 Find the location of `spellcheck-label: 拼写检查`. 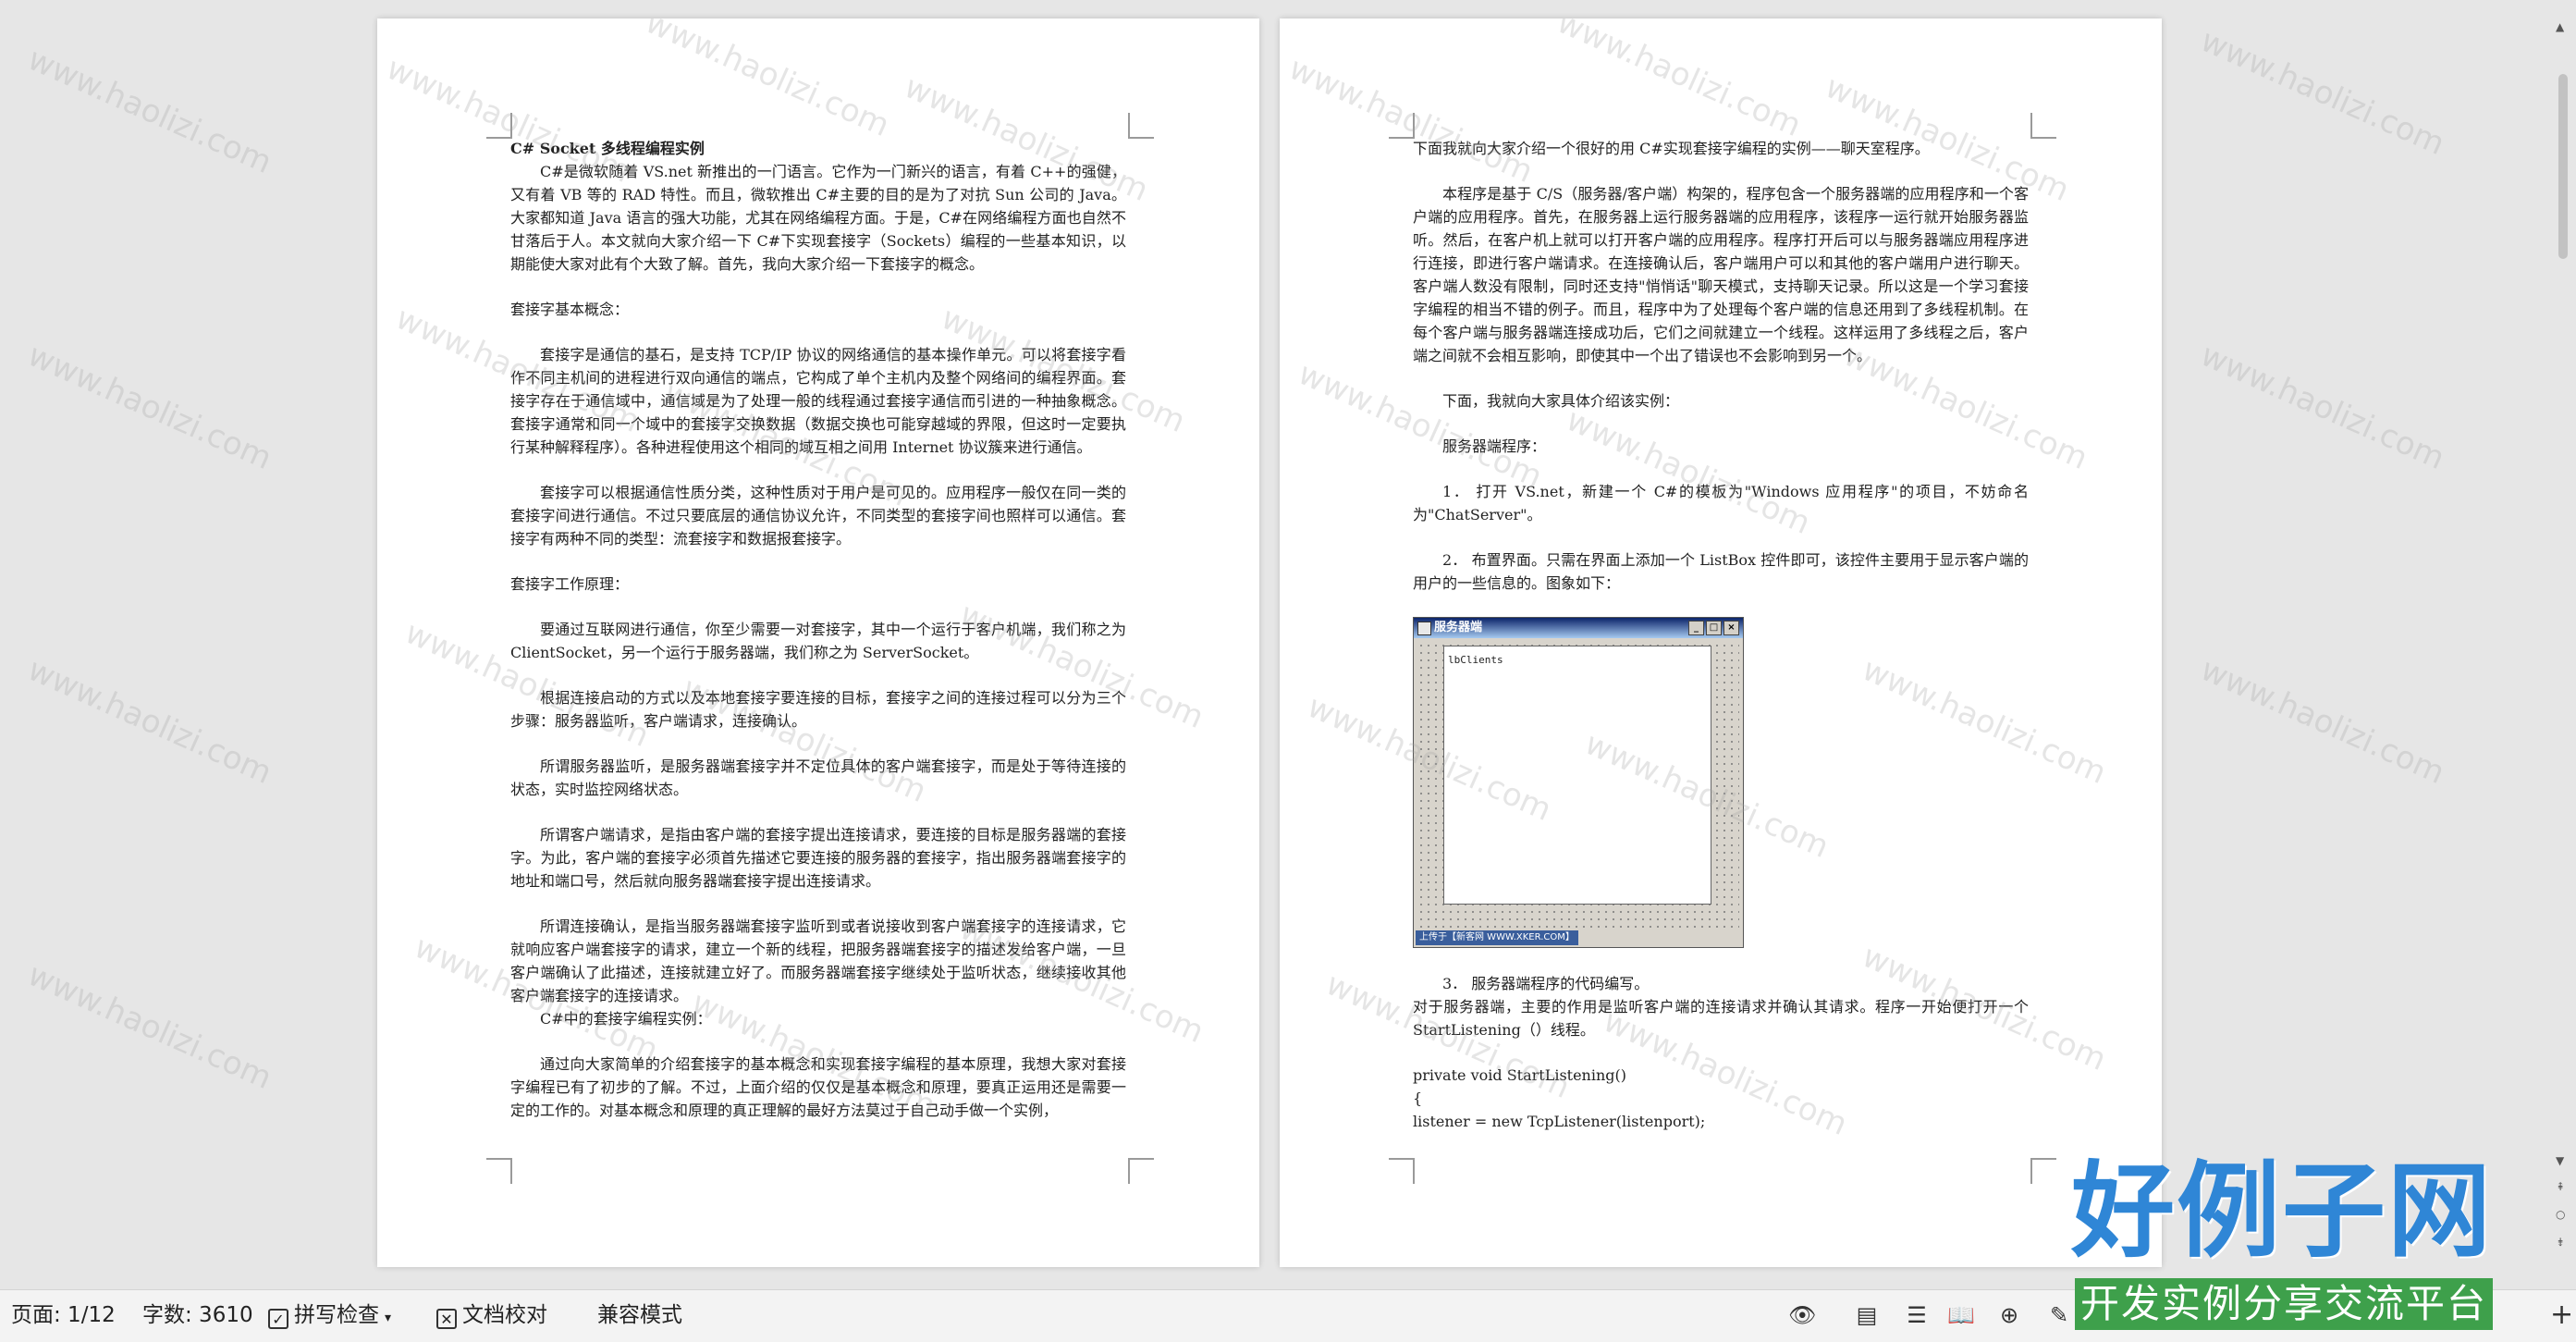

spellcheck-label: 拼写检查 is located at coordinates (336, 1315).